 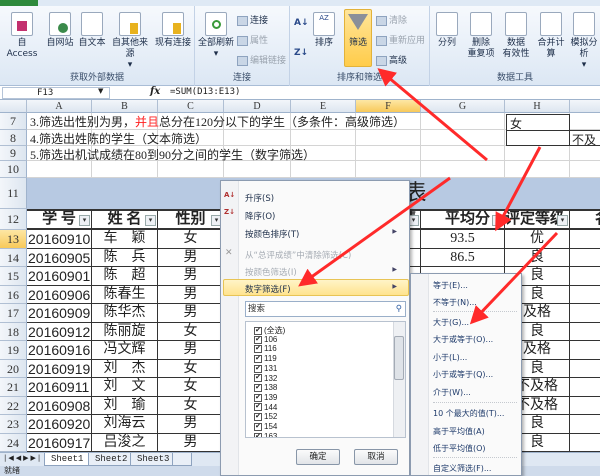 I want to click on arrow-to-greater-than, so click(x=514, y=278).